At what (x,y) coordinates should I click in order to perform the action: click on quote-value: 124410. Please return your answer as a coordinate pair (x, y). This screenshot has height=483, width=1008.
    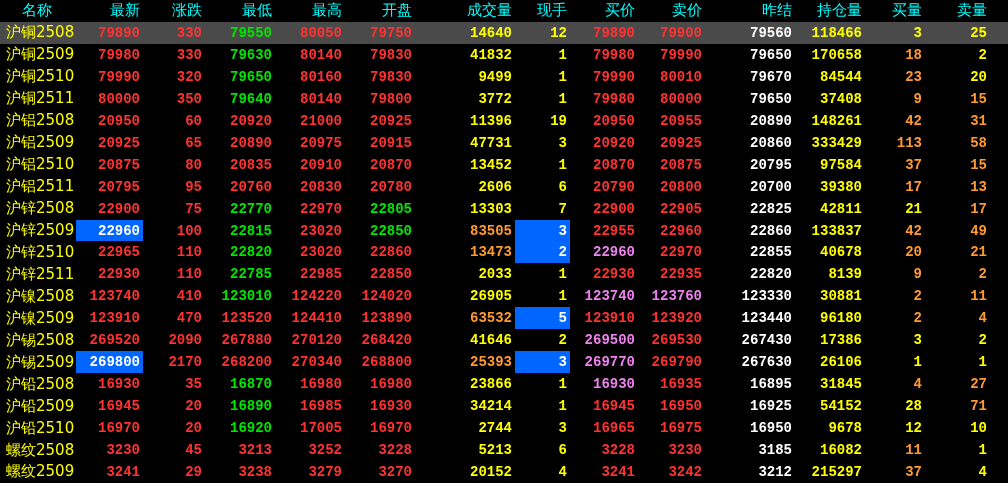
    Looking at the image, I should click on (316, 318).